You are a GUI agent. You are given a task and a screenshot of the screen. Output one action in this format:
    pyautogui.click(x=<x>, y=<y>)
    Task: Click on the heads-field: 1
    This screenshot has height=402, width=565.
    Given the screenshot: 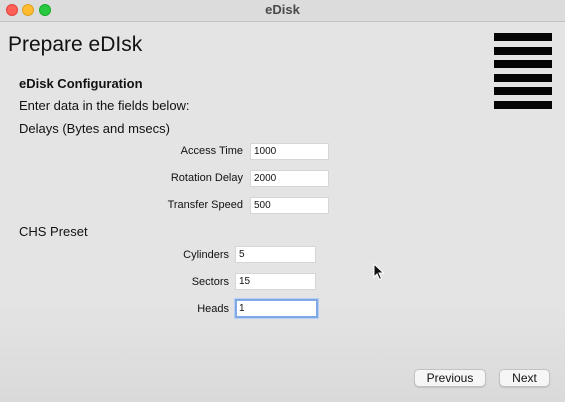 What is the action you would take?
    pyautogui.click(x=276, y=308)
    